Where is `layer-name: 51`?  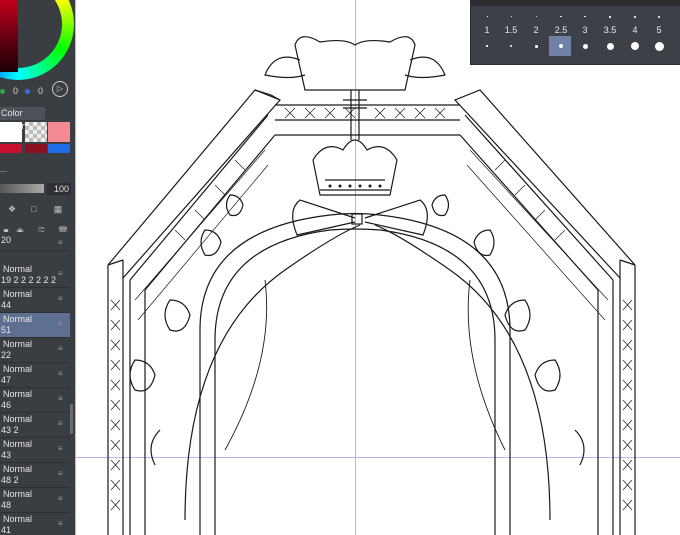
layer-name: 51 is located at coordinates (6, 330).